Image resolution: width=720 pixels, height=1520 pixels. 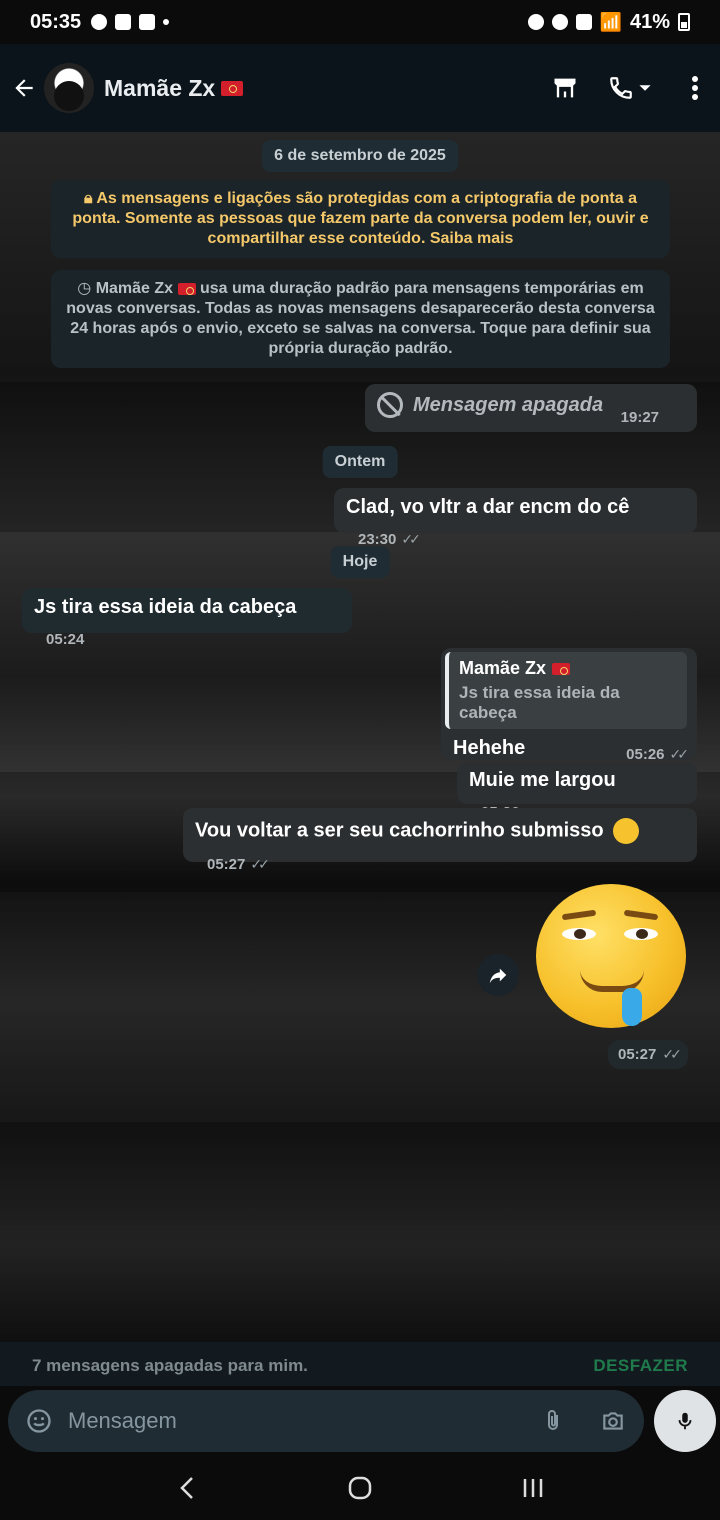 What do you see at coordinates (685, 1421) in the screenshot?
I see `mic-icon` at bounding box center [685, 1421].